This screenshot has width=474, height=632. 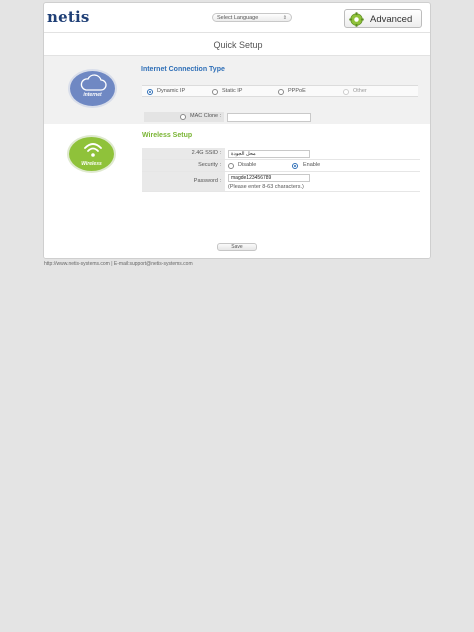 I want to click on ssid-label: 2.4G SSID :, so click(x=183, y=153).